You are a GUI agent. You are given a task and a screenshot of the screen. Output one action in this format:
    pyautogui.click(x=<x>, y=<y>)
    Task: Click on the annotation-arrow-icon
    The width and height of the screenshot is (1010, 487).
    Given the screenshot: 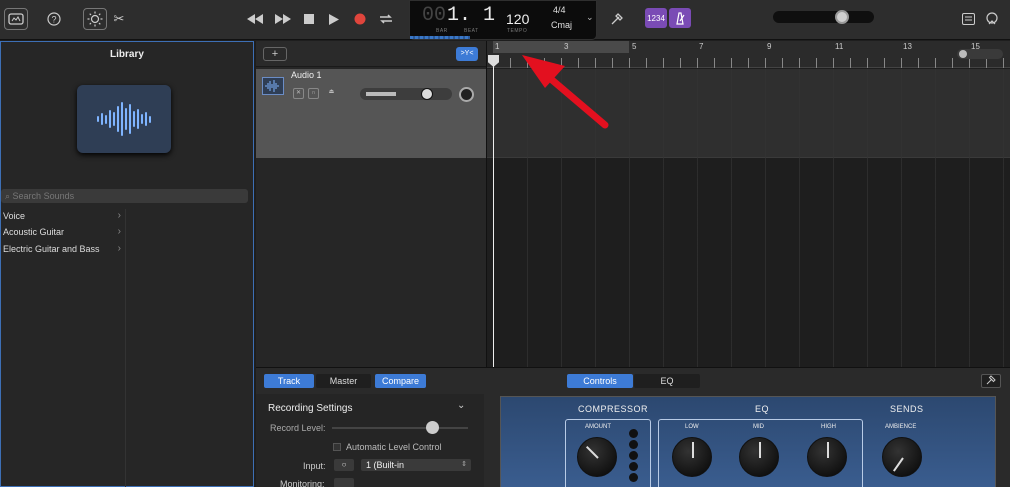 What is the action you would take?
    pyautogui.click(x=565, y=92)
    